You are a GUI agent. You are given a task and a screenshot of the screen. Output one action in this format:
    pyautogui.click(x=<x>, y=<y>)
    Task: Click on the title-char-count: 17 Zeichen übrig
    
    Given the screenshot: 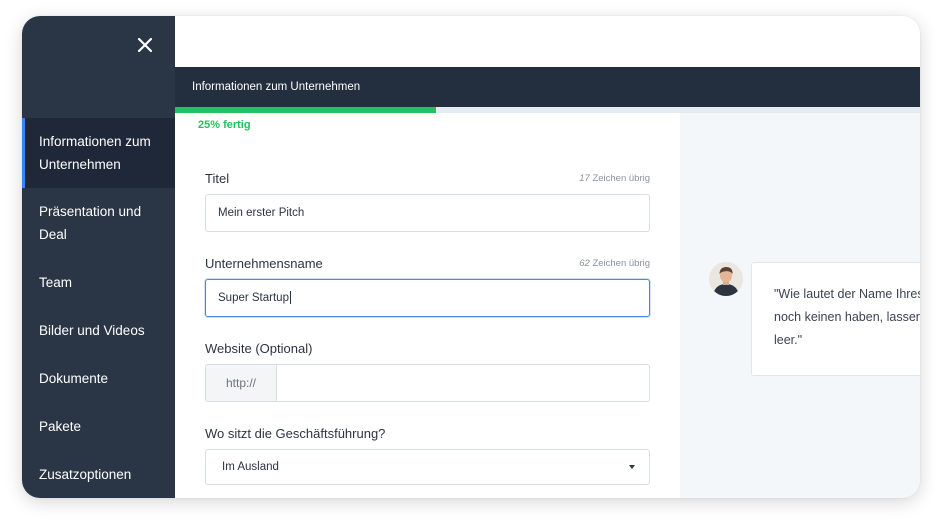 What is the action you would take?
    pyautogui.click(x=614, y=178)
    